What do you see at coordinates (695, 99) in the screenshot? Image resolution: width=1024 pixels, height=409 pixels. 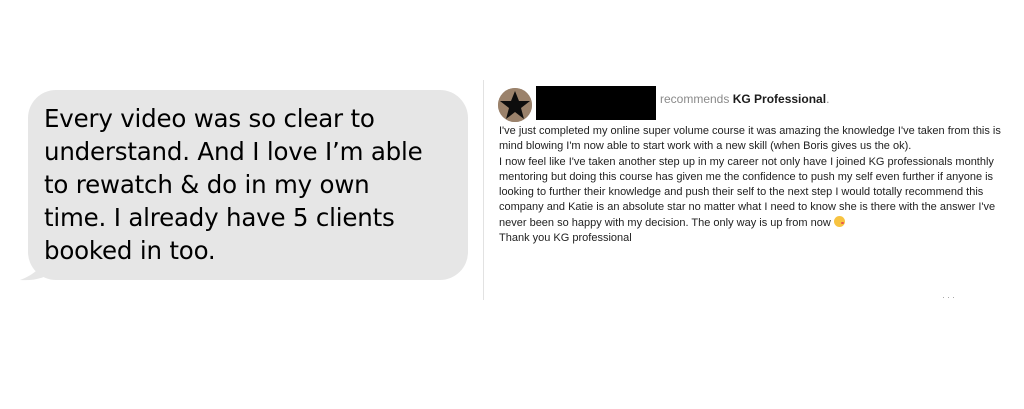 I see `recommends-label: recommends` at bounding box center [695, 99].